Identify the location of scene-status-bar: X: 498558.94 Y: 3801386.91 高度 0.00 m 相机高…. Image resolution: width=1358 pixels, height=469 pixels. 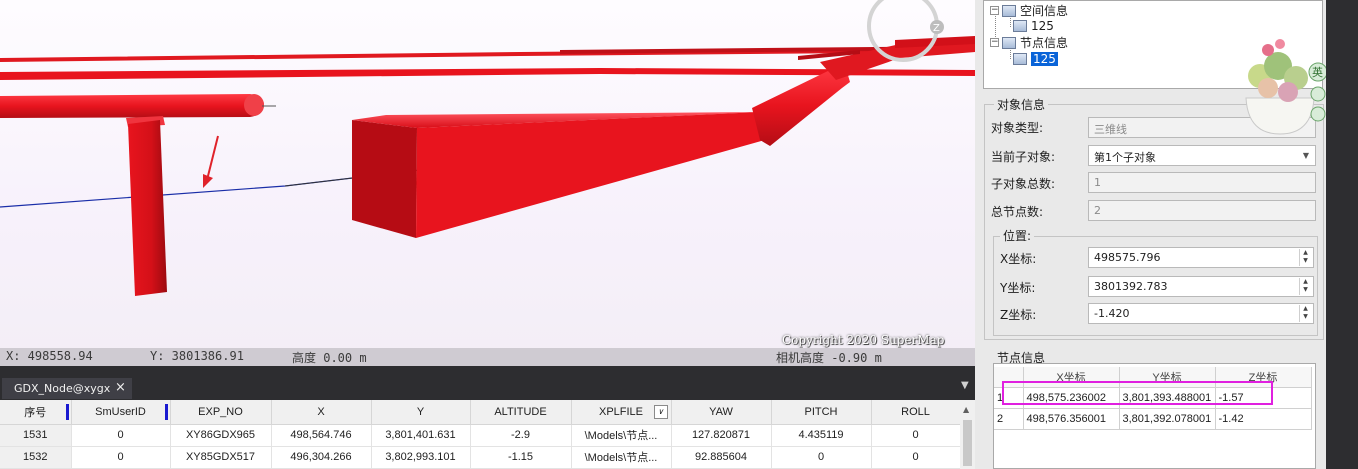
(487, 357).